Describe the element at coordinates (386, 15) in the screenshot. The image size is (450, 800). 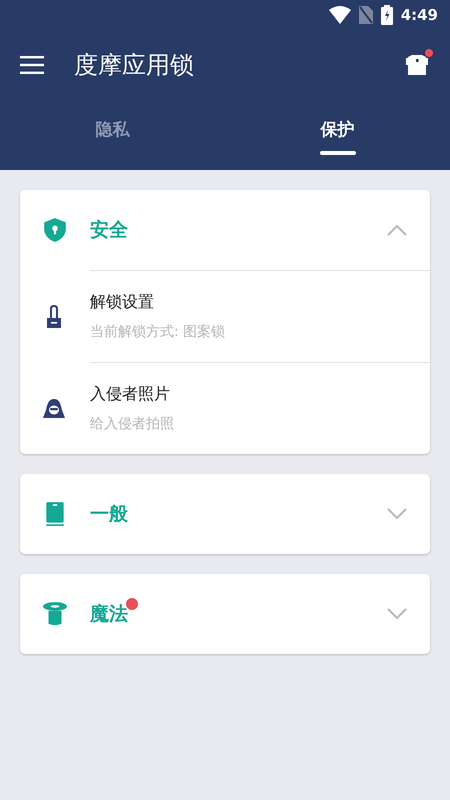
I see `battery-charging-icon` at that location.